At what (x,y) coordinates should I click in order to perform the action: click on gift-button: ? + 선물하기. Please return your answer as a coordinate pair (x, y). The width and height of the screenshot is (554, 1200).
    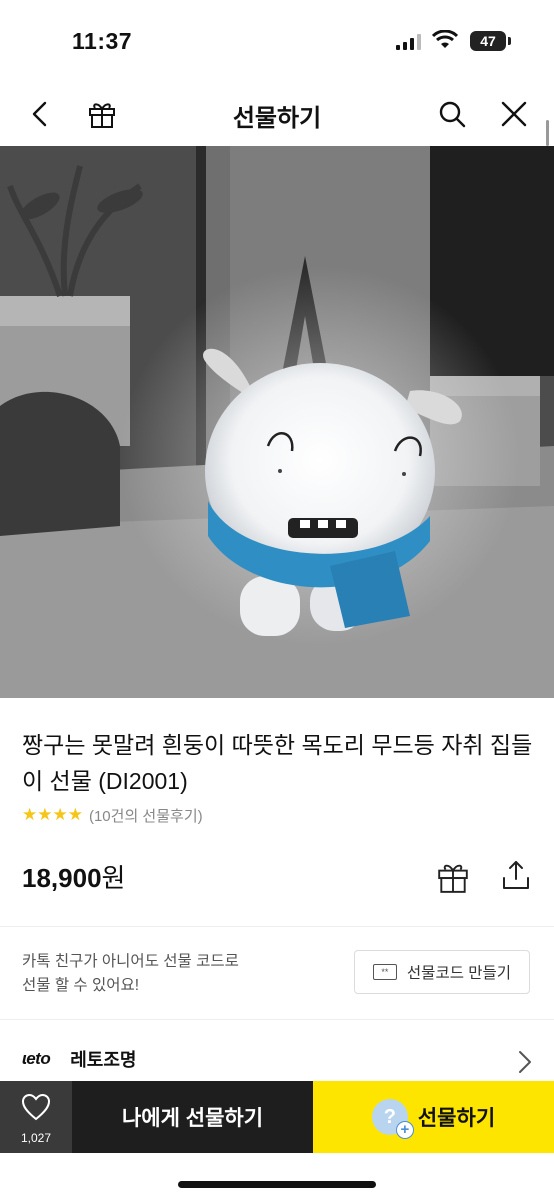
    Looking at the image, I should click on (433, 1117).